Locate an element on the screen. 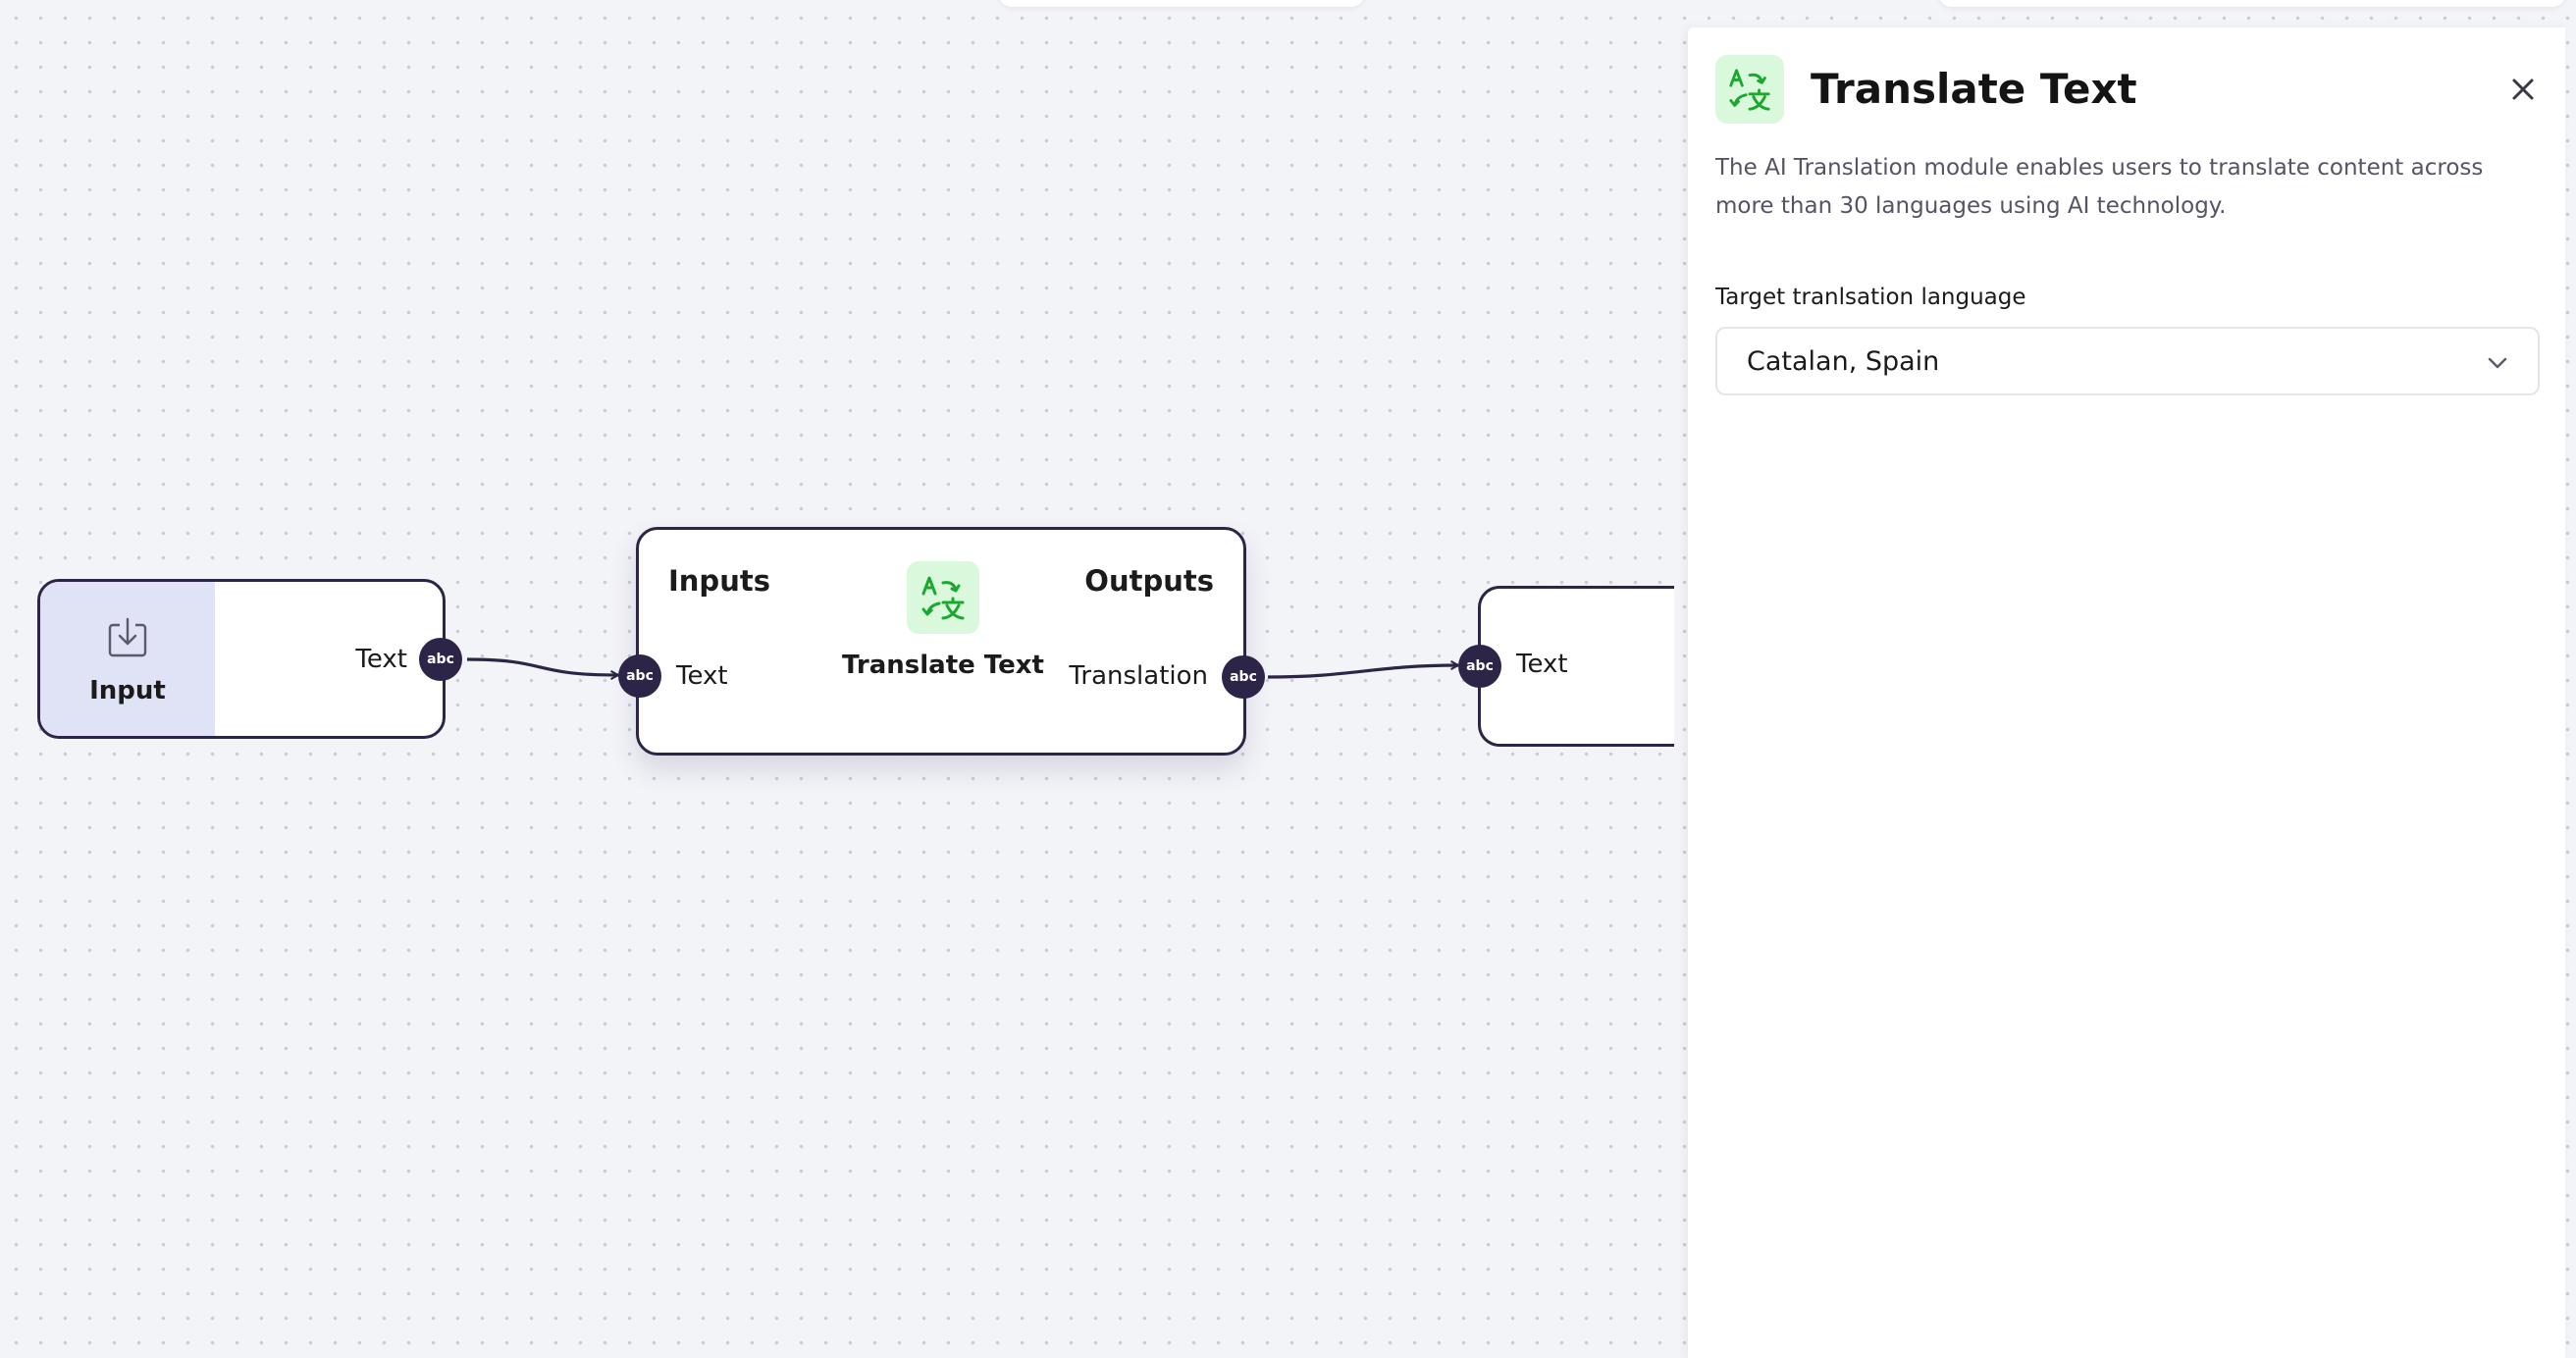 The width and height of the screenshot is (2576, 1358). output-node-port-label: Text is located at coordinates (1542, 664).